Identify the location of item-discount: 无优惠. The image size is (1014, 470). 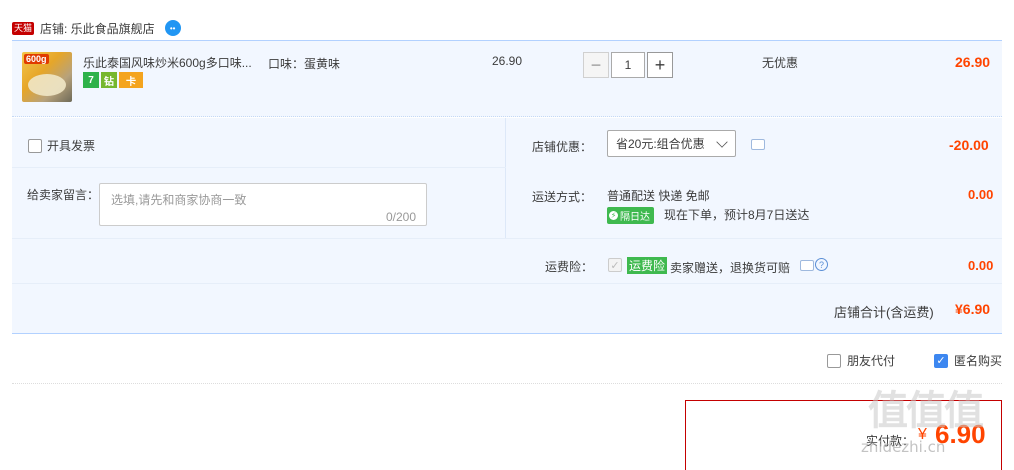
(780, 63).